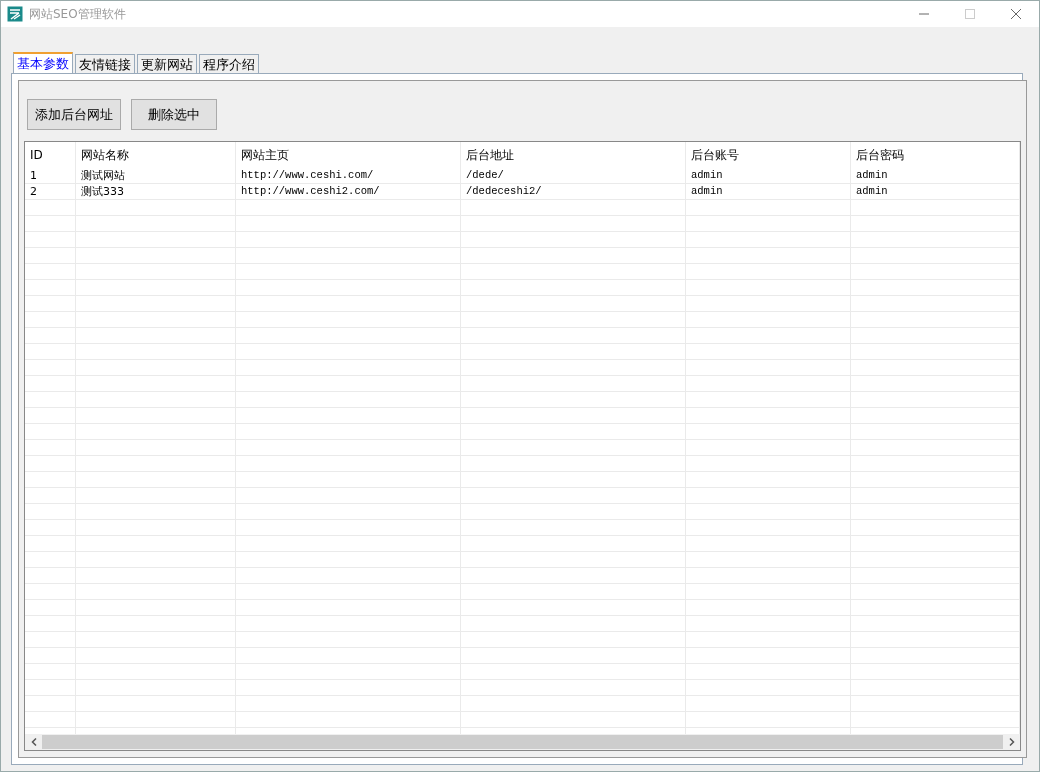 This screenshot has width=1040, height=772. What do you see at coordinates (50, 191) in the screenshot?
I see `table-cell: 2` at bounding box center [50, 191].